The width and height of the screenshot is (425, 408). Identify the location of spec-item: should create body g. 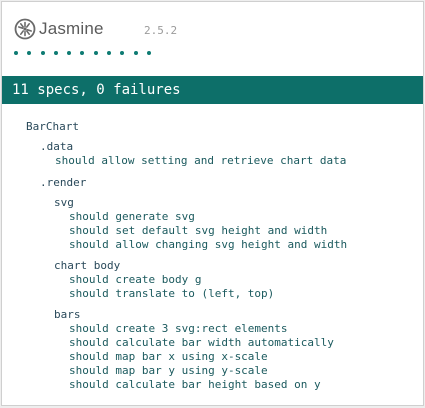
(135, 279).